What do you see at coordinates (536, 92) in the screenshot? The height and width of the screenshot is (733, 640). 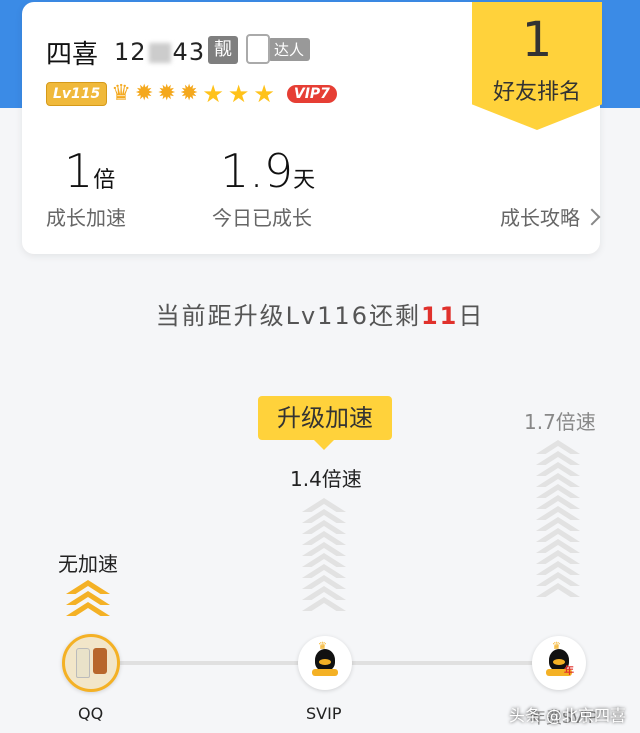 I see `rank-label: 好友排名` at bounding box center [536, 92].